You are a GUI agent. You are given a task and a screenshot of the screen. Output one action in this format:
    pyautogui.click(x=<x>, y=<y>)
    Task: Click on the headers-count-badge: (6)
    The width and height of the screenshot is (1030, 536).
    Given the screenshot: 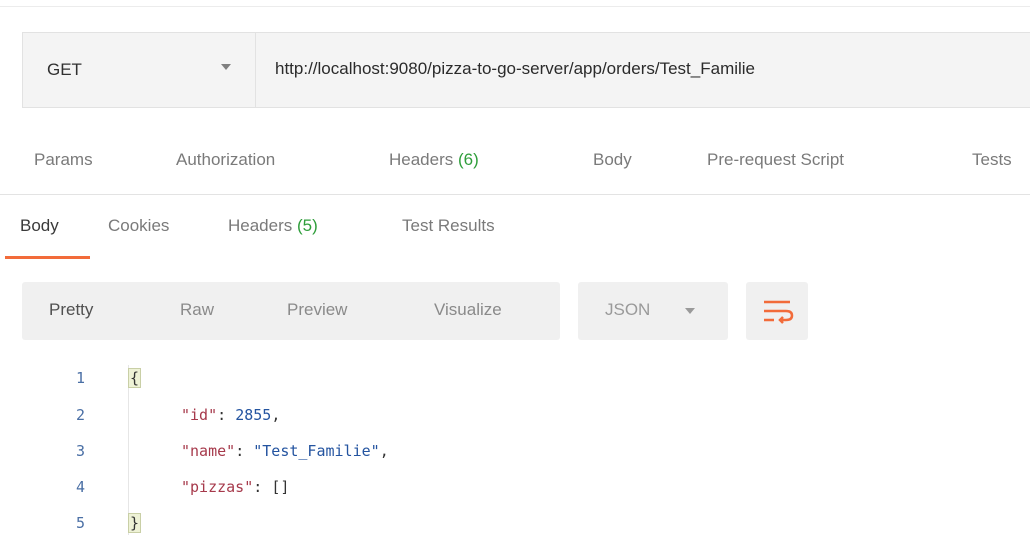 What is the action you would take?
    pyautogui.click(x=468, y=159)
    